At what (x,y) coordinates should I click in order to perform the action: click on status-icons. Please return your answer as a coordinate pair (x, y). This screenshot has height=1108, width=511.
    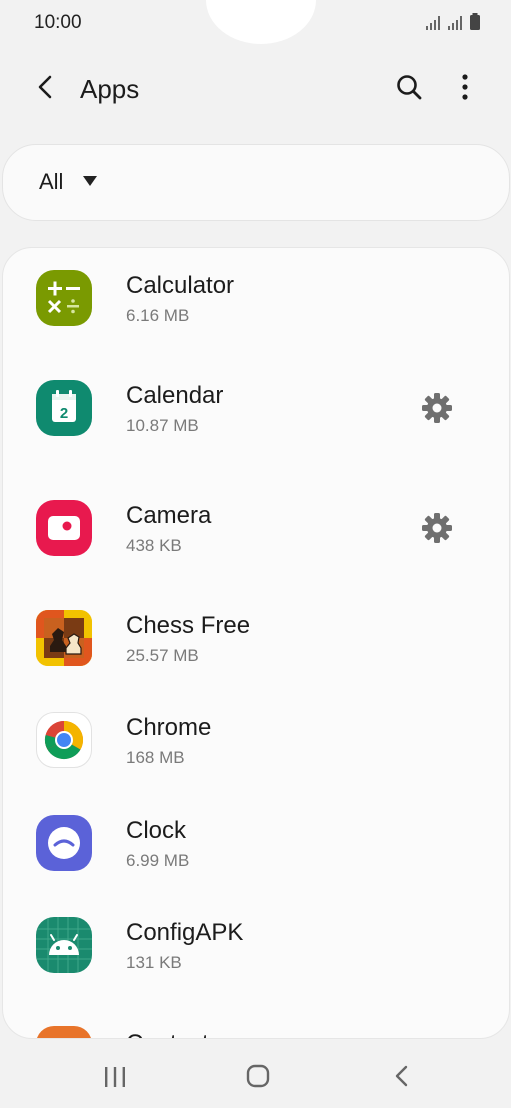
    Looking at the image, I should click on (453, 22).